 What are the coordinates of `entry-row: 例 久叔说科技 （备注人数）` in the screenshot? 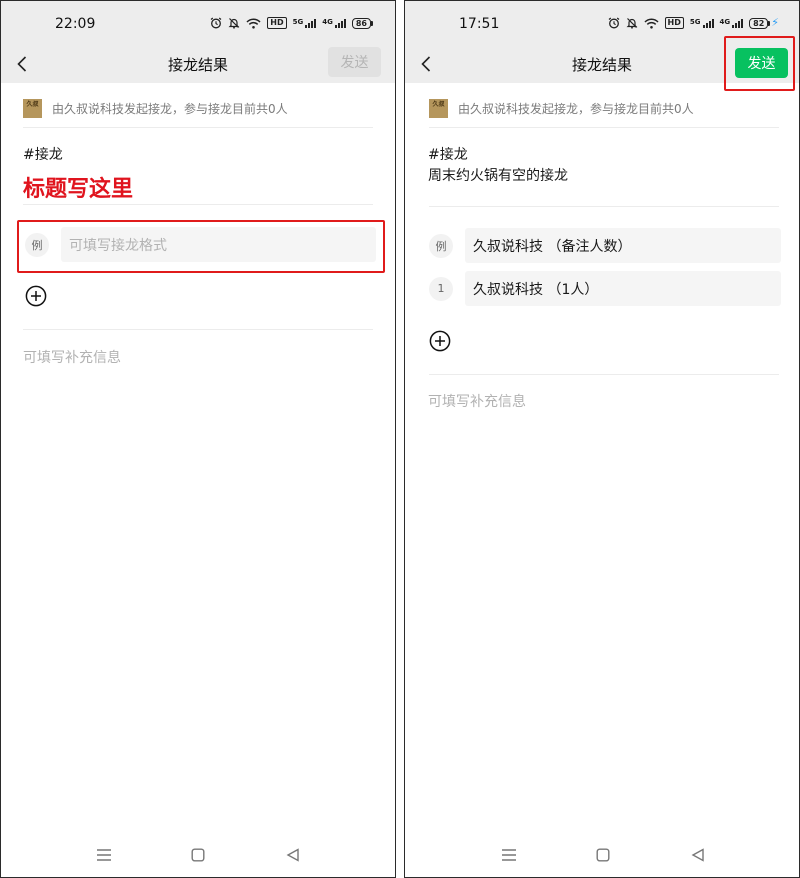 It's located at (605, 245).